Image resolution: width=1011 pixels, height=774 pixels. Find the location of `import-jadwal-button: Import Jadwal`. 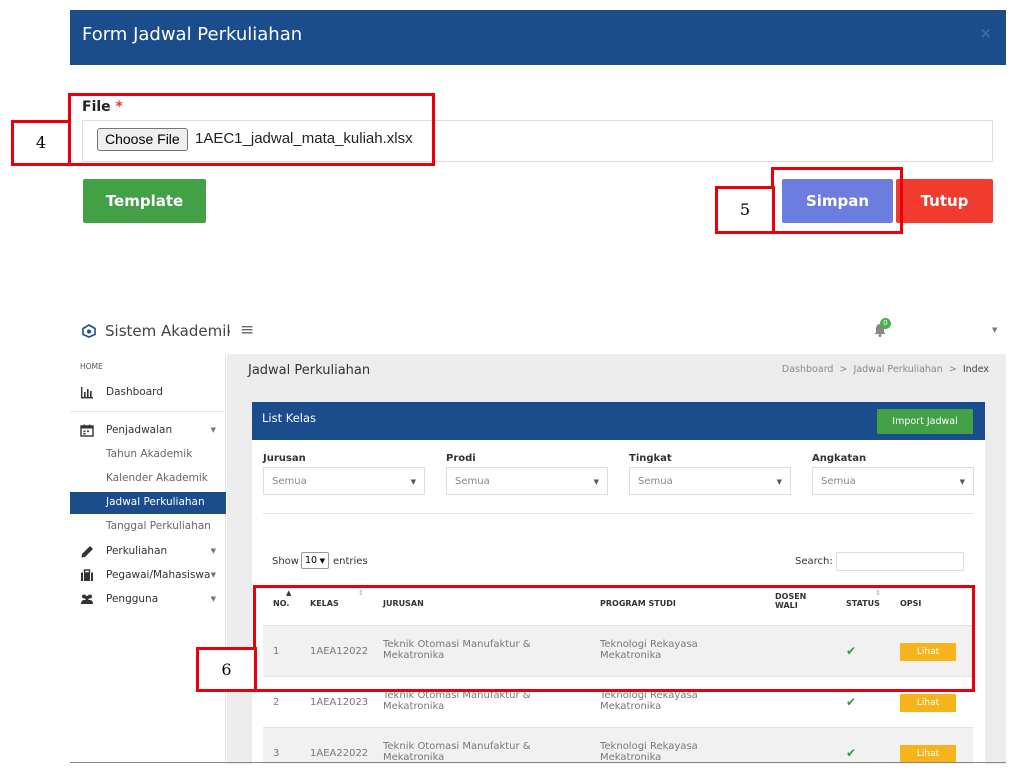

import-jadwal-button: Import Jadwal is located at coordinates (925, 421).